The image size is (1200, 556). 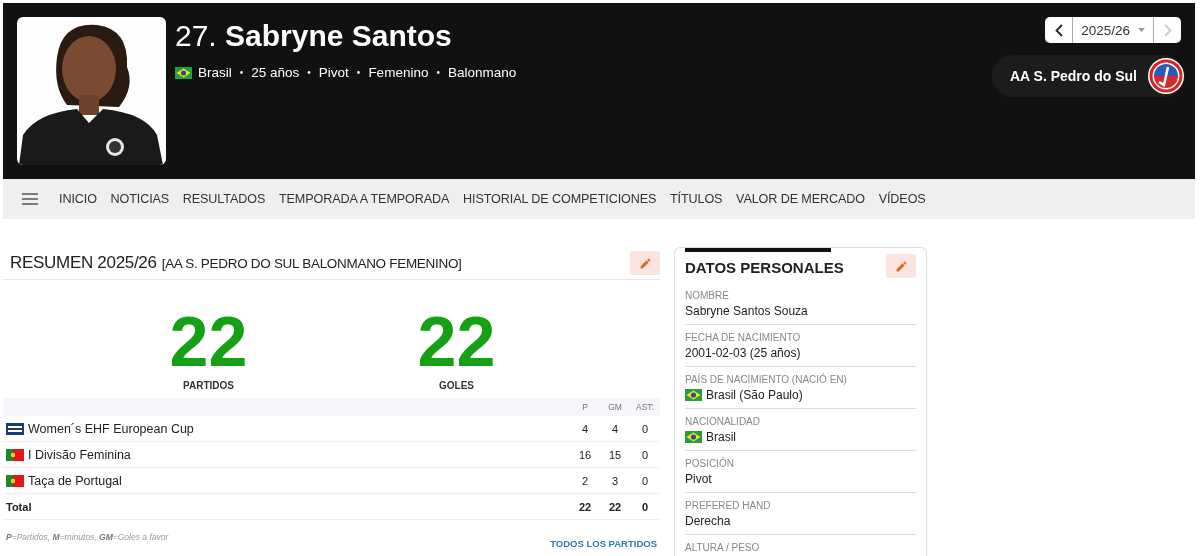 I want to click on menu-icon, so click(x=30, y=199).